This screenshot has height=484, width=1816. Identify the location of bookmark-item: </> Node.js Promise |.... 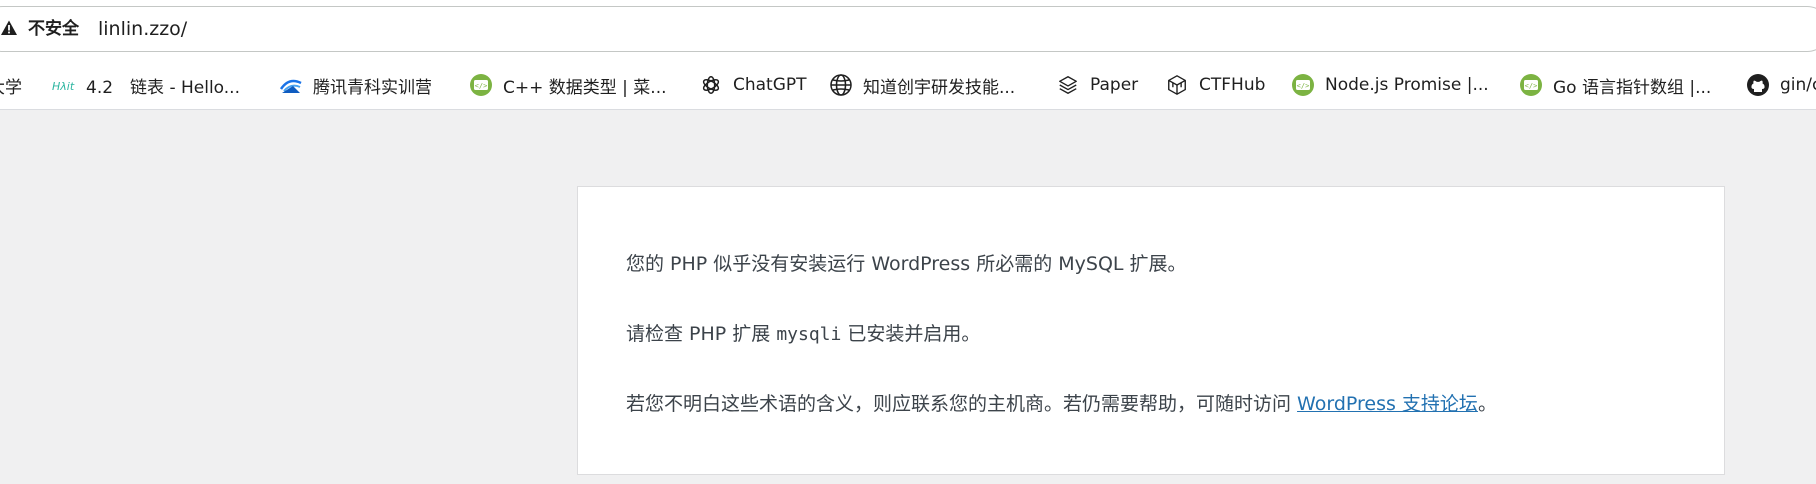
(1390, 85).